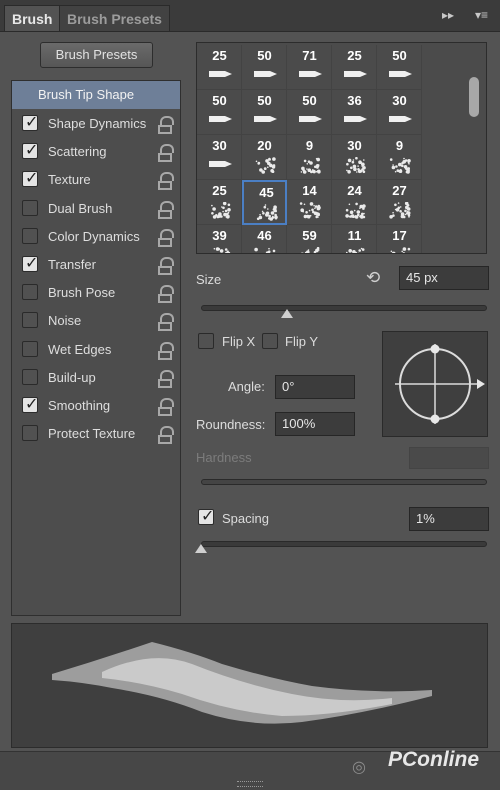 The height and width of the screenshot is (790, 500). What do you see at coordinates (309, 202) in the screenshot?
I see `brush-tip-cell: 14` at bounding box center [309, 202].